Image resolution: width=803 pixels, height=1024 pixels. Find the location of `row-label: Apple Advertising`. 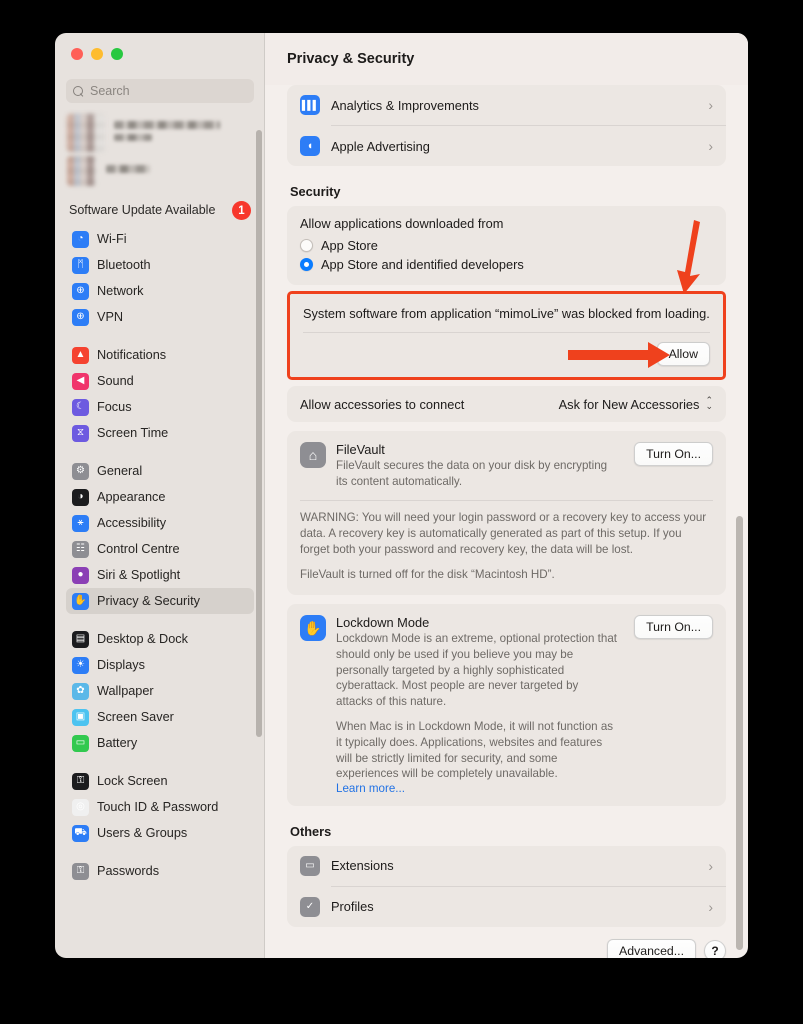

row-label: Apple Advertising is located at coordinates (380, 146).